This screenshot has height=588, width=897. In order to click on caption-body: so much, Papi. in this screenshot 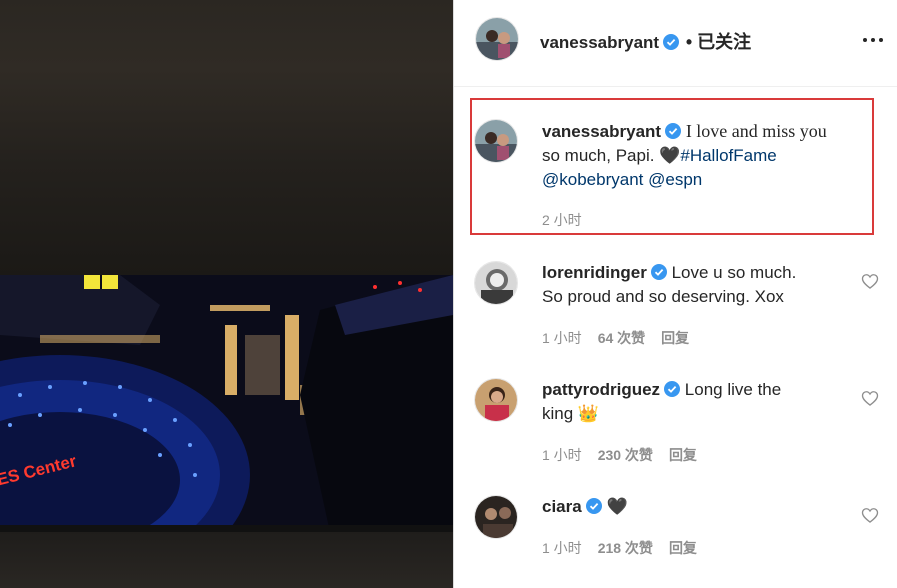, I will do `click(598, 155)`.